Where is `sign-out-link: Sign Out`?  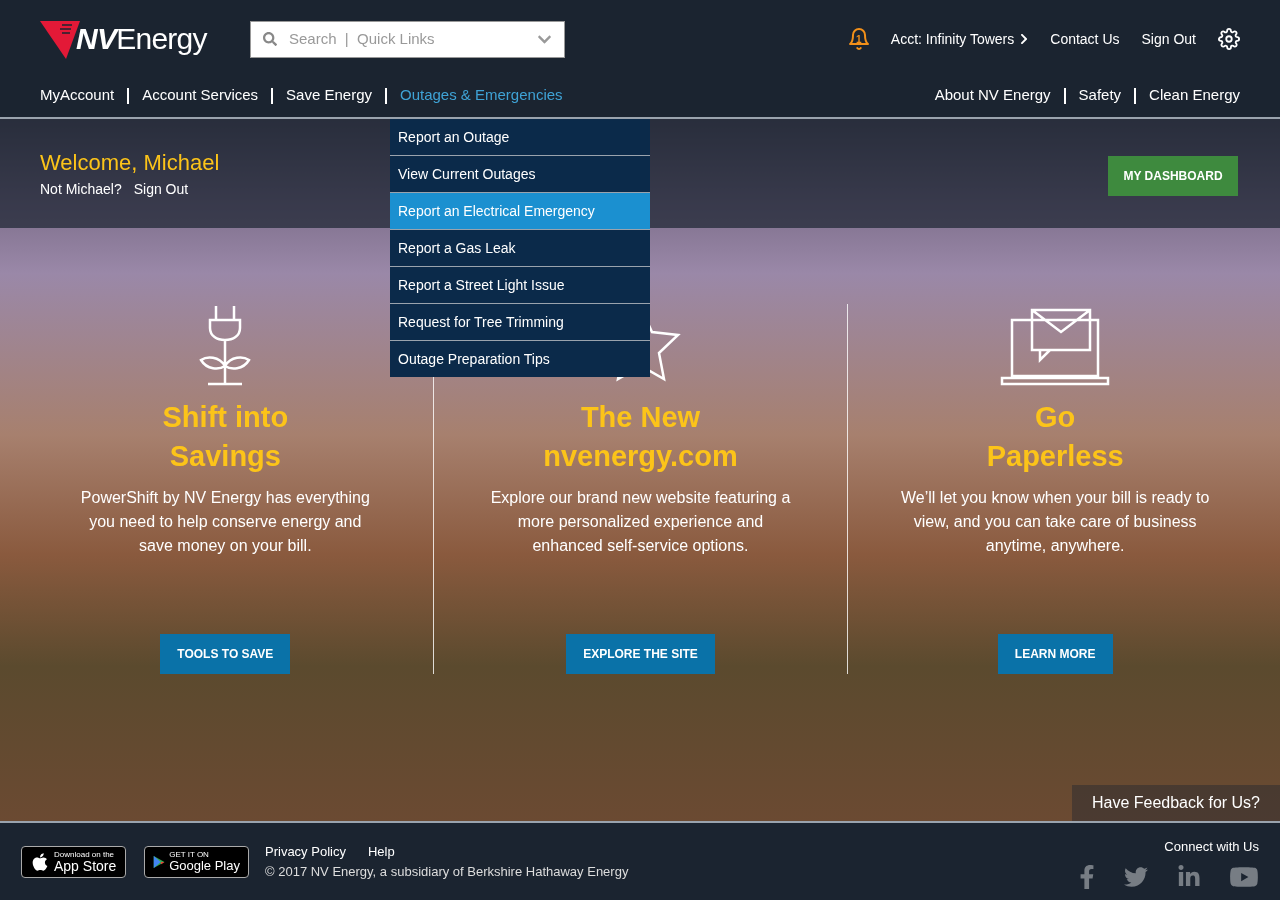 sign-out-link: Sign Out is located at coordinates (161, 189).